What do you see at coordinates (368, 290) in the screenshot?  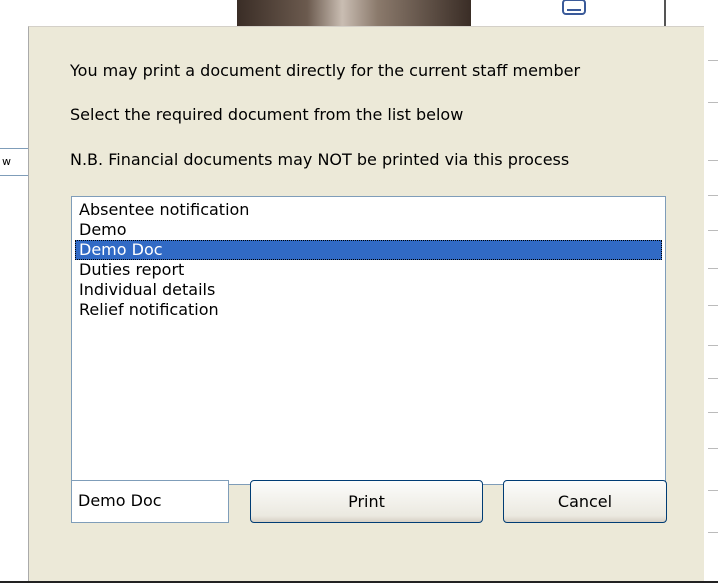 I see `list-item: Individual details` at bounding box center [368, 290].